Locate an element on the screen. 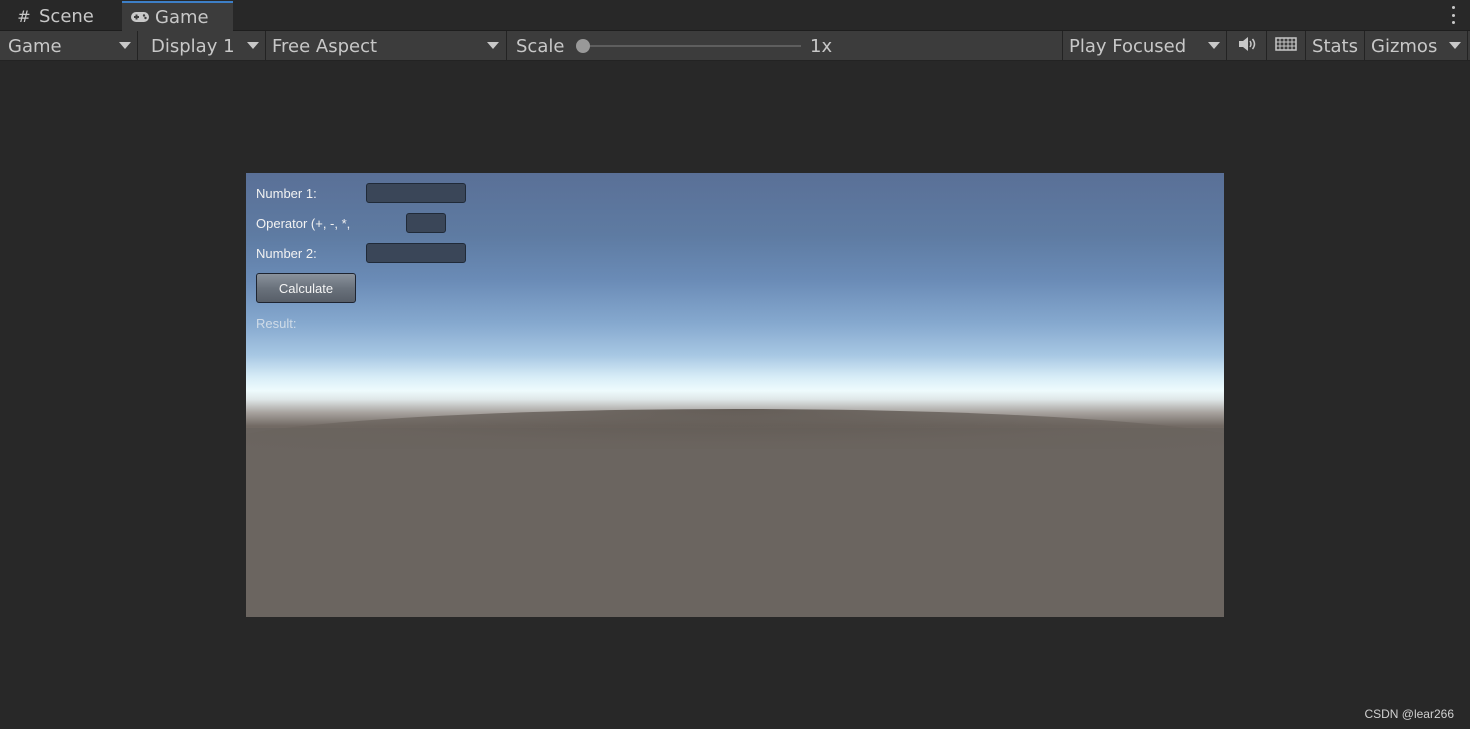  more-options-icon is located at coordinates (1454, 15).